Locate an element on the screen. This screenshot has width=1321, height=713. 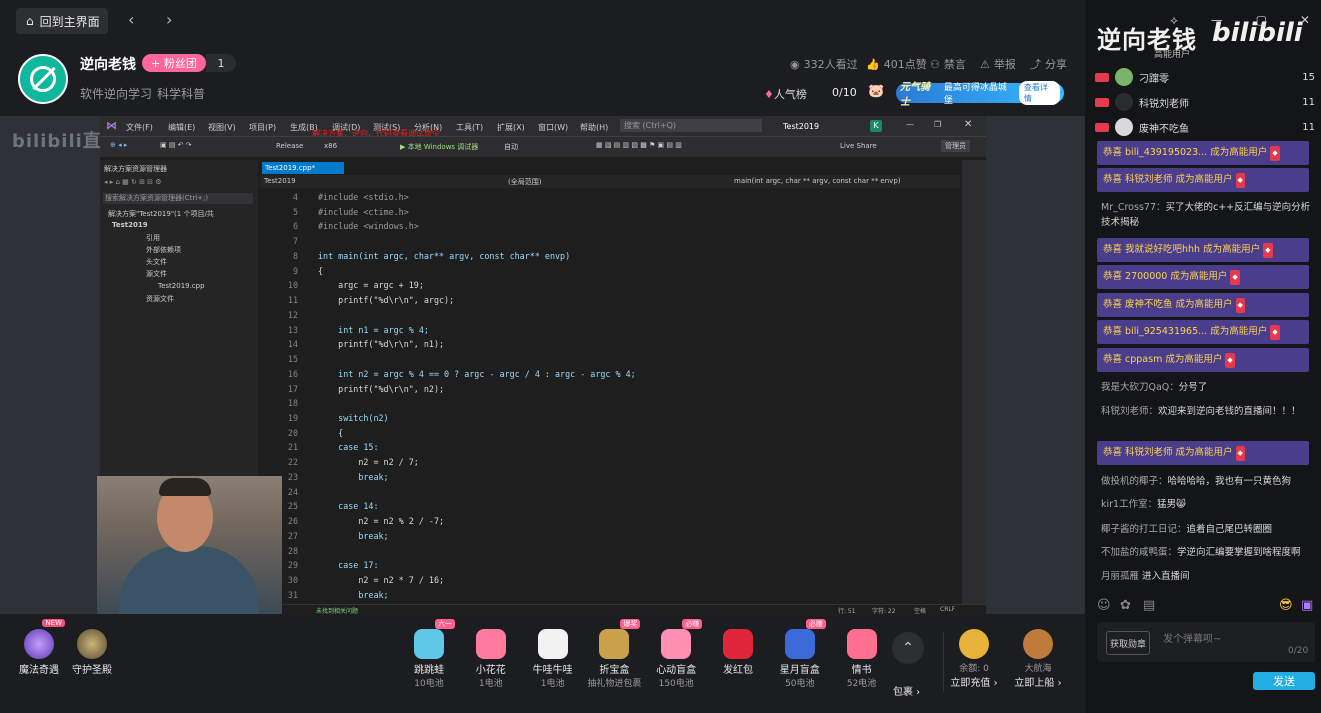
code-line: #include <ctime.h> is located at coordinates (477, 212).